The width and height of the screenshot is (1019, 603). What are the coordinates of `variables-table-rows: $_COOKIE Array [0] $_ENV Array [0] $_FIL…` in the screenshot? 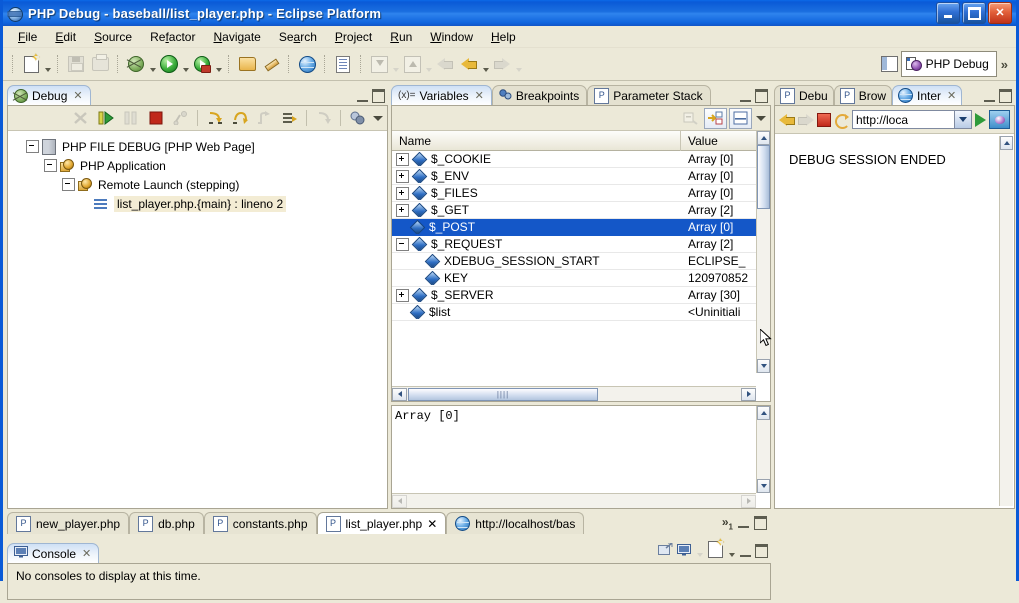 It's located at (574, 262).